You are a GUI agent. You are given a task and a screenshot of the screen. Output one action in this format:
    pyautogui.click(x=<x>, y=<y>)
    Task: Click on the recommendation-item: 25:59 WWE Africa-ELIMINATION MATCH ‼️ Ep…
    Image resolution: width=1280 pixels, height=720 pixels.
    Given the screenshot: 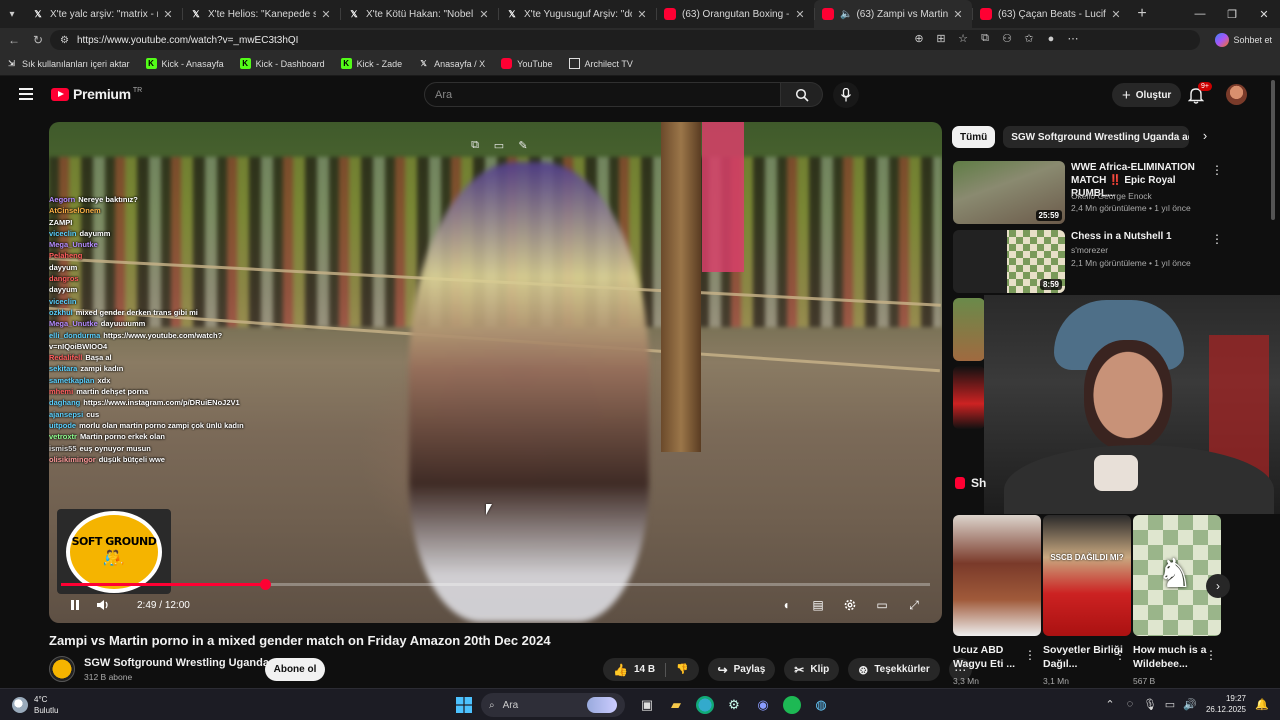 What is the action you would take?
    pyautogui.click(x=1098, y=193)
    